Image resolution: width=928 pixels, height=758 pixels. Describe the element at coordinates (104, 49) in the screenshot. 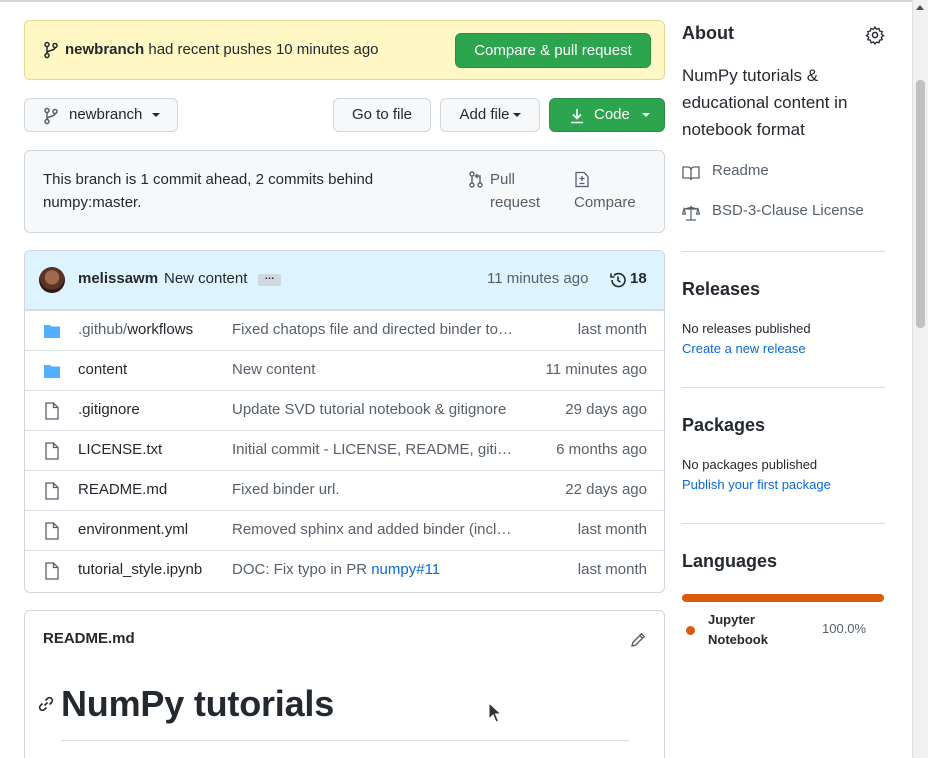

I see `recent-push-branch: newbranch` at that location.